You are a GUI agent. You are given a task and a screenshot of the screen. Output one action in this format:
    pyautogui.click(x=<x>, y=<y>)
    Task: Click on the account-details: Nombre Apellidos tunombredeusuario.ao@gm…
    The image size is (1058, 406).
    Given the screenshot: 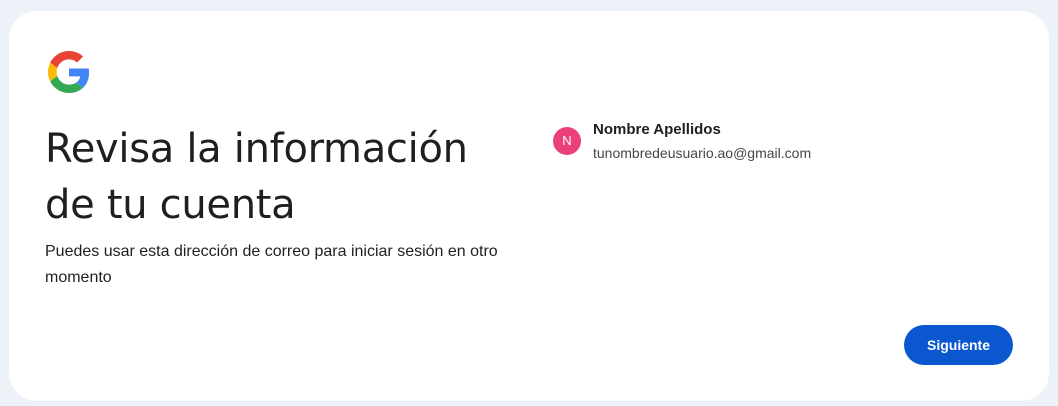 What is the action you would take?
    pyautogui.click(x=702, y=141)
    